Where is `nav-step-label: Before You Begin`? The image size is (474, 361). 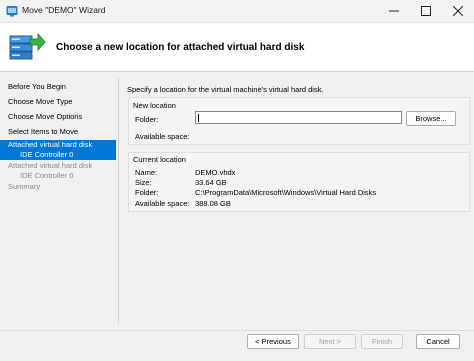 nav-step-label: Before You Begin is located at coordinates (37, 86).